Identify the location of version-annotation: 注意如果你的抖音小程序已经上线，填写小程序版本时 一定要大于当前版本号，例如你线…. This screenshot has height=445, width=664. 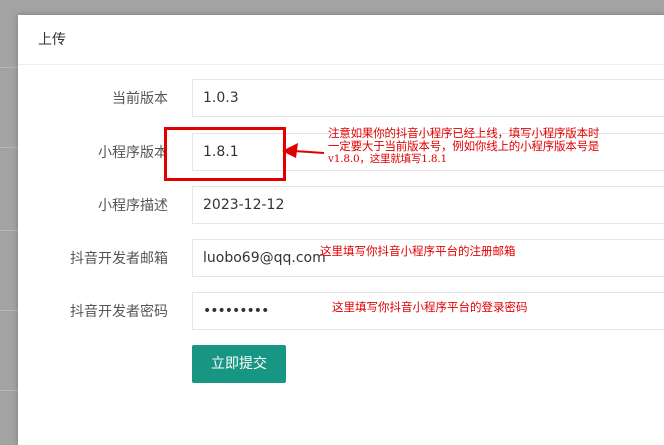
(463, 146).